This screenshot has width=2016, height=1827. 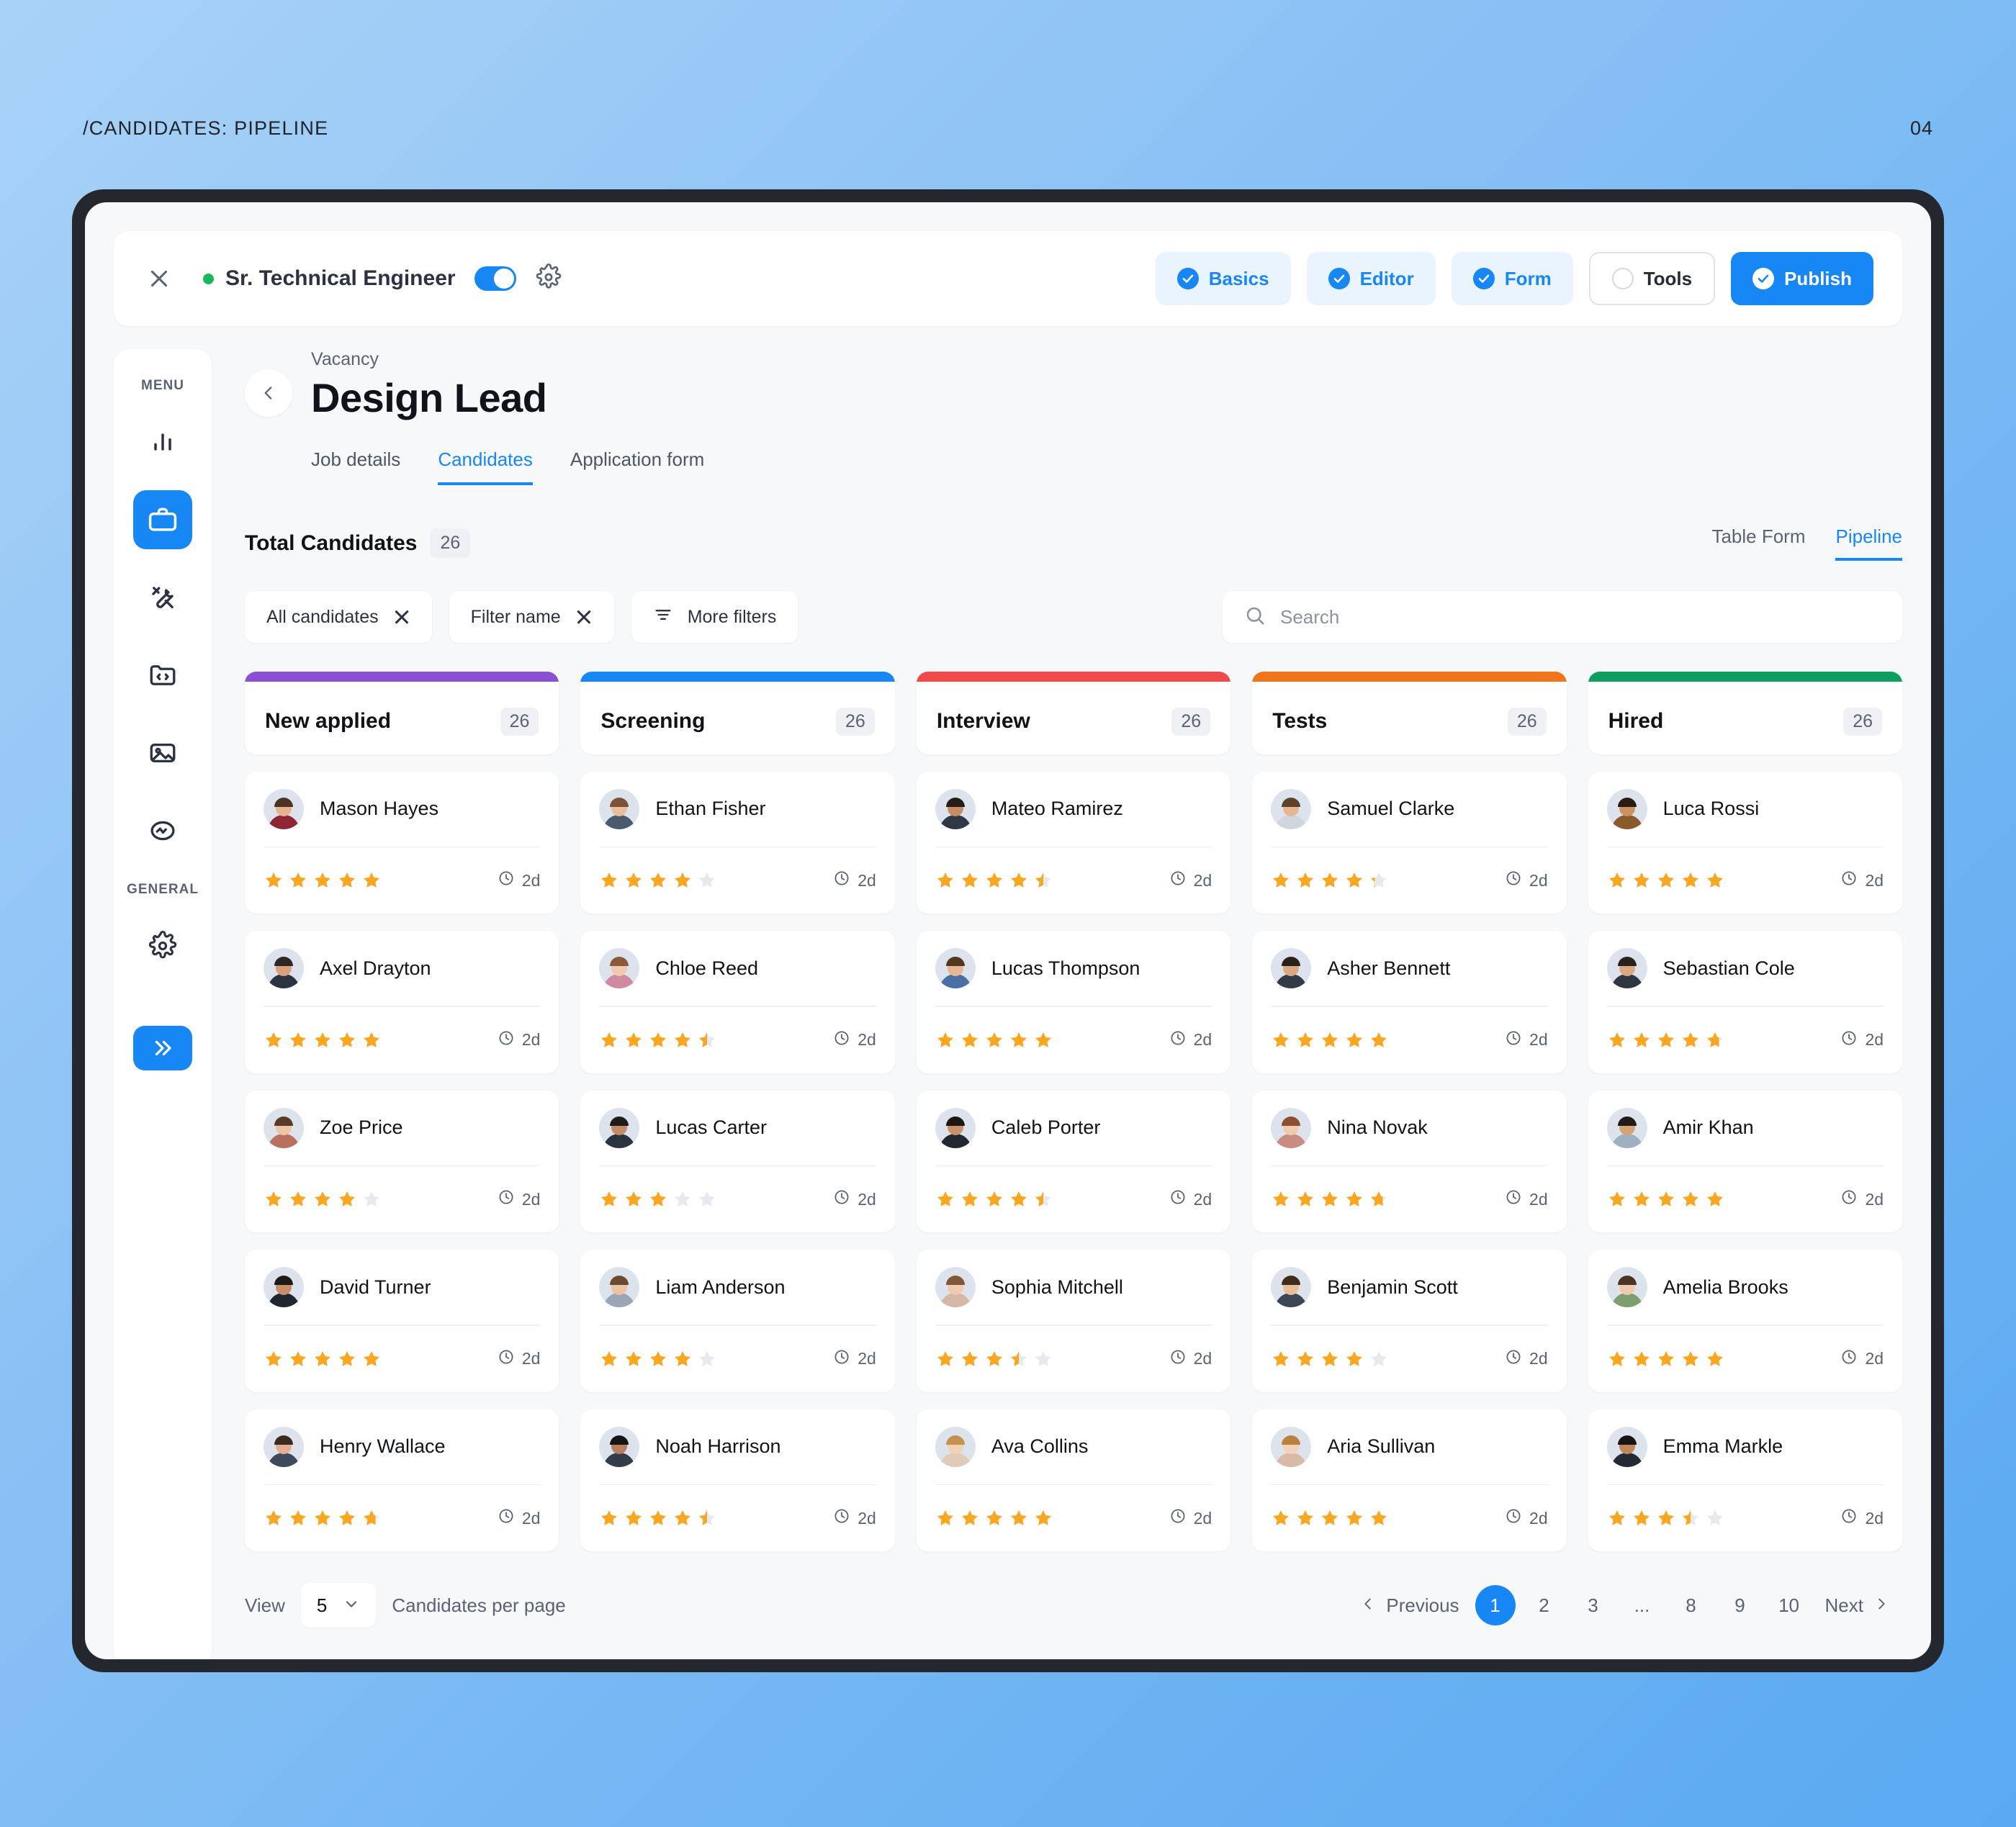 What do you see at coordinates (1593, 1605) in the screenshot?
I see `pagination-page-3: 3` at bounding box center [1593, 1605].